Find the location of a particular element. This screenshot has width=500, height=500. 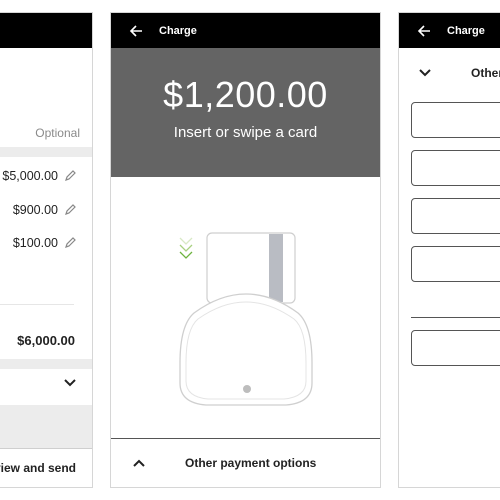

amount-banner: $1,200.00 Insert or swipe a card is located at coordinates (245, 112).